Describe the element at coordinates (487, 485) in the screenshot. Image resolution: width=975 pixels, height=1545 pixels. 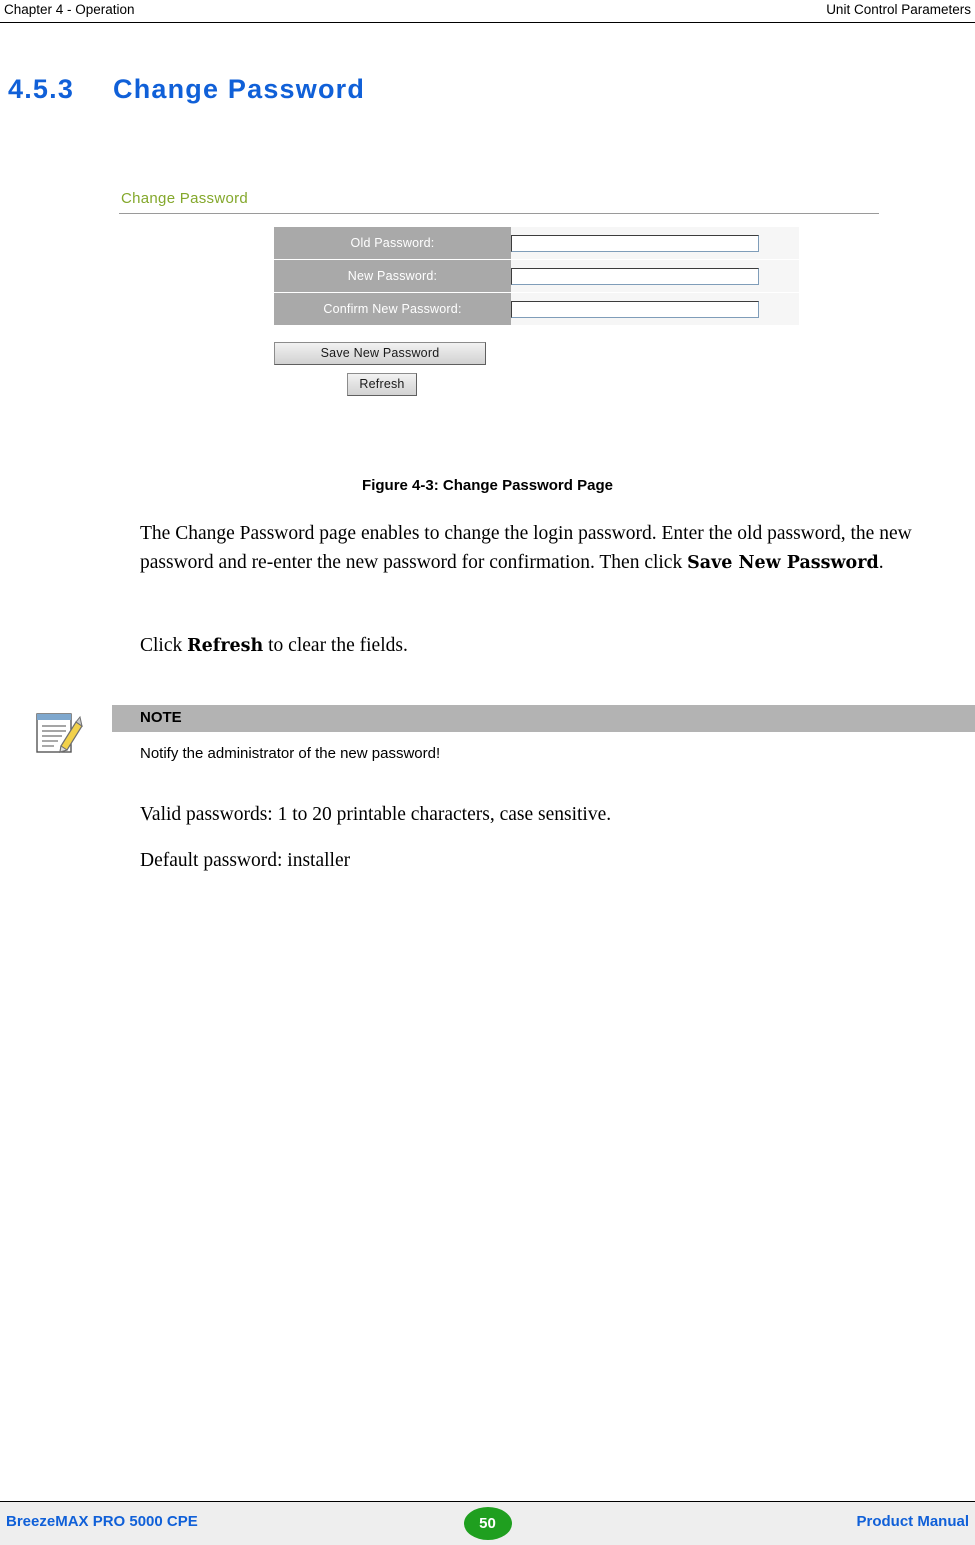
I see `figure-caption: Figure 4-3: Change Password Page` at that location.